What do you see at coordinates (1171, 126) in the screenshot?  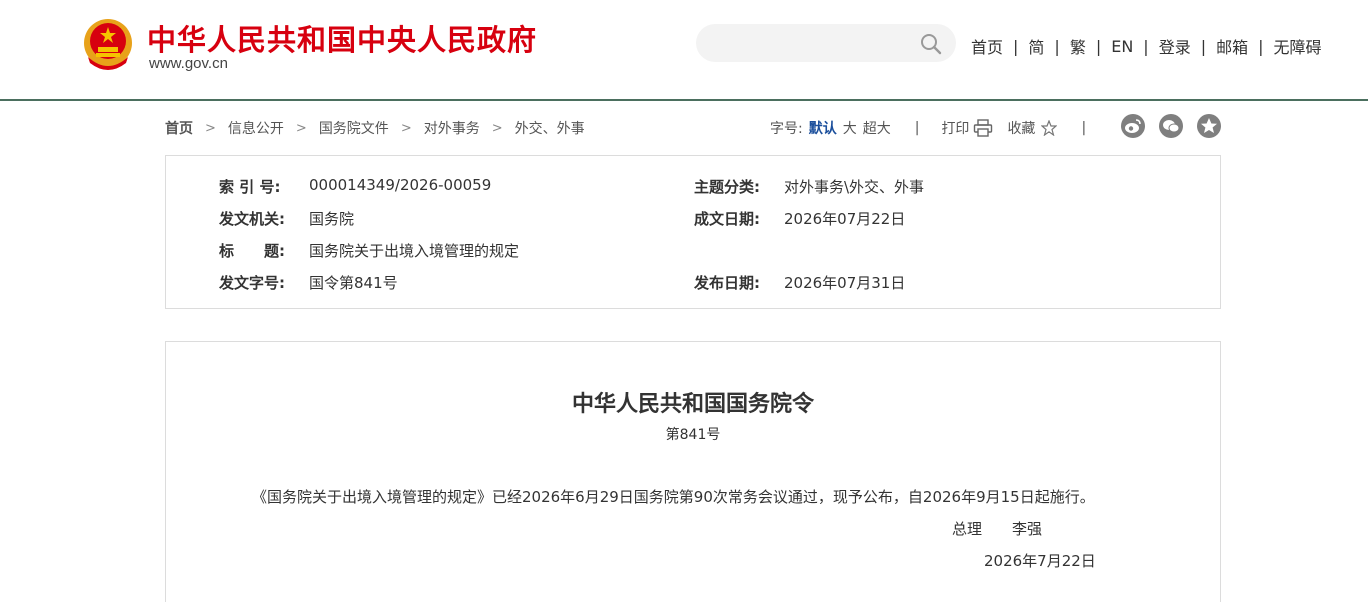 I see `wechat-icon` at bounding box center [1171, 126].